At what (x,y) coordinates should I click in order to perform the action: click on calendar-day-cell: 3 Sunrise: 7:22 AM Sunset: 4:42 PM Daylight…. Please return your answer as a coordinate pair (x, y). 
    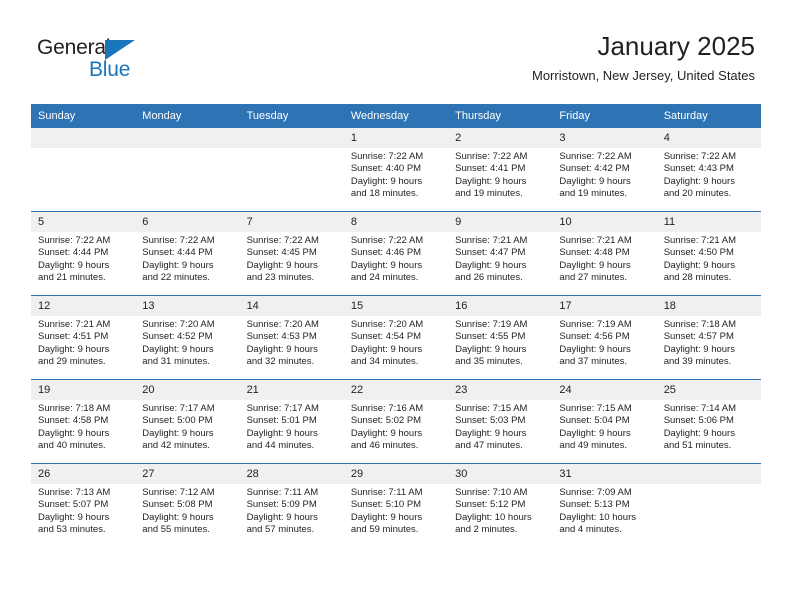
    Looking at the image, I should click on (604, 170).